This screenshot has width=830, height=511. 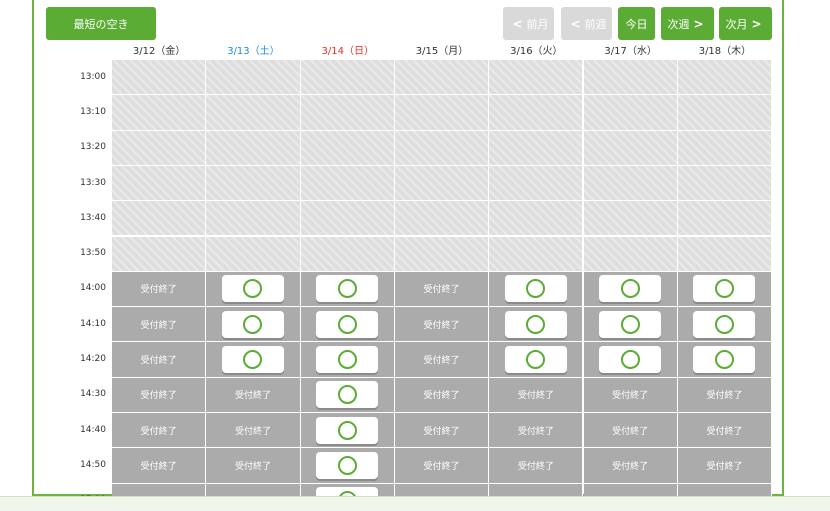 I want to click on next-week-button: 次週 >, so click(x=687, y=23).